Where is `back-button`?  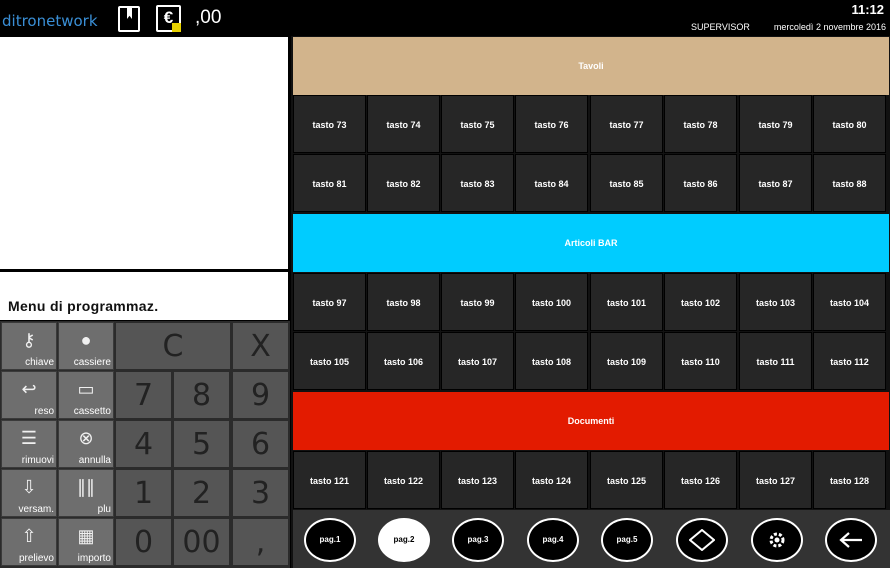 back-button is located at coordinates (851, 540).